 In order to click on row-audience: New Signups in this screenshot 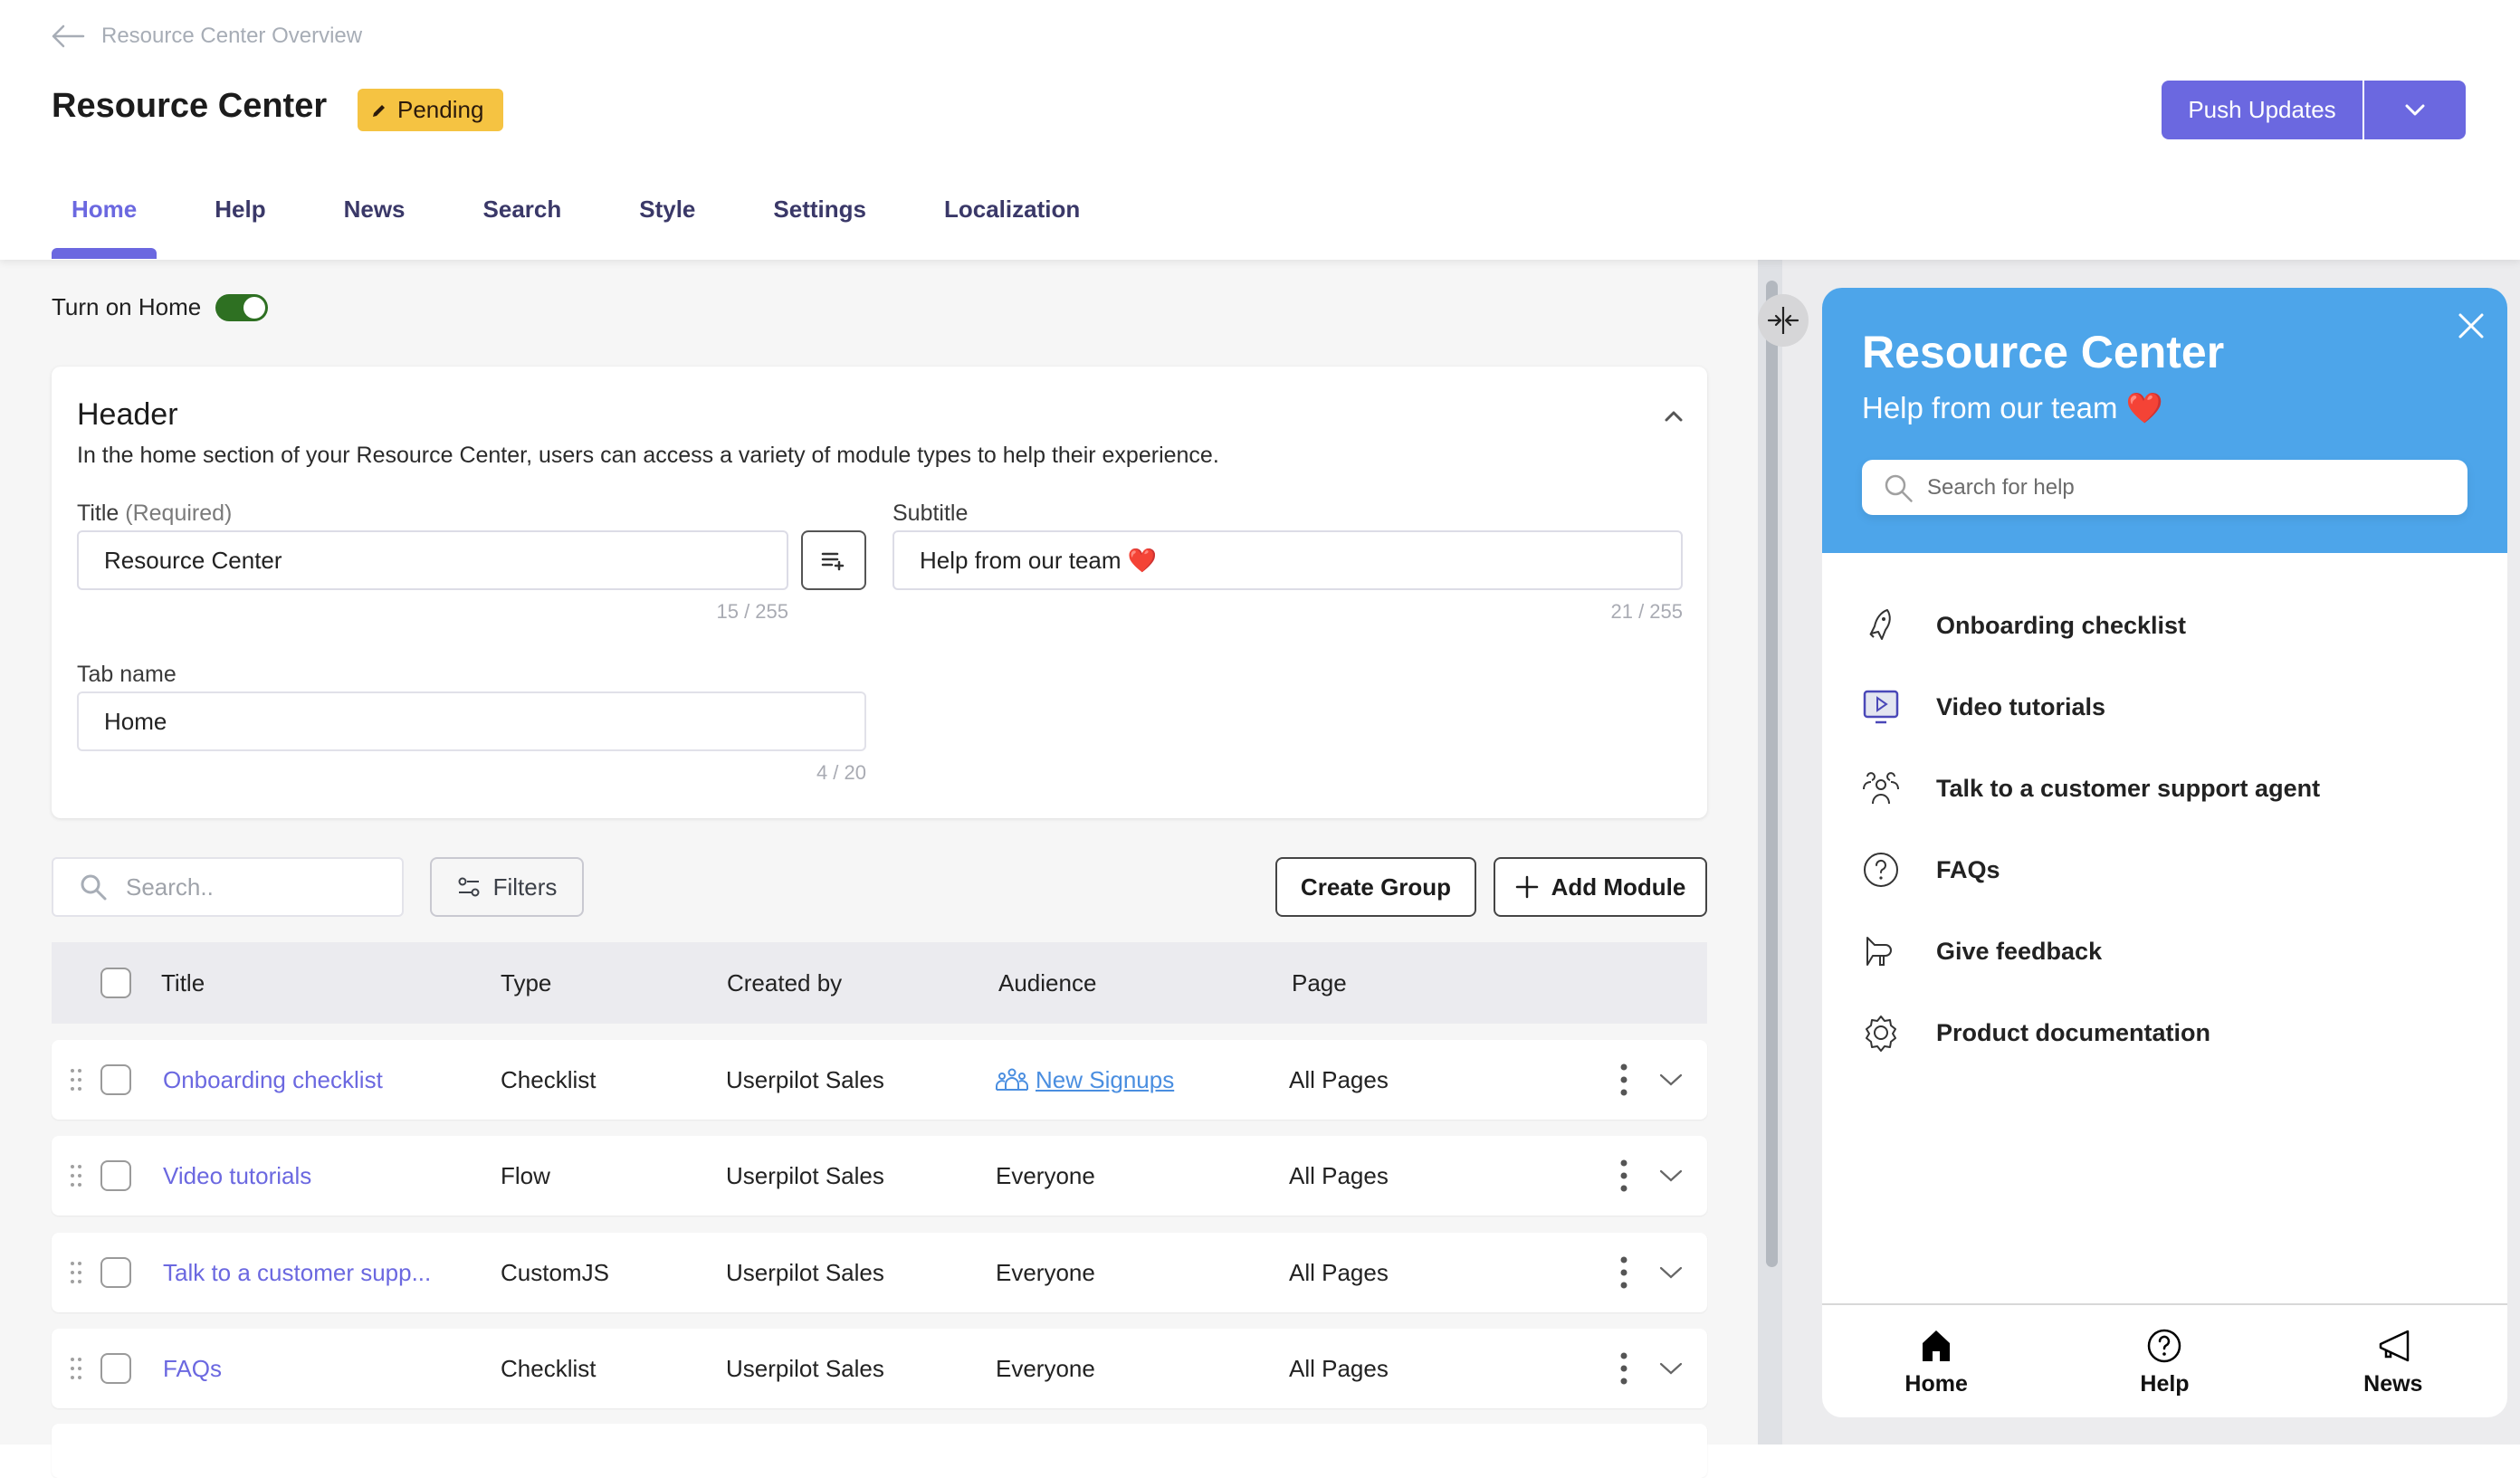, I will do `click(1085, 1080)`.